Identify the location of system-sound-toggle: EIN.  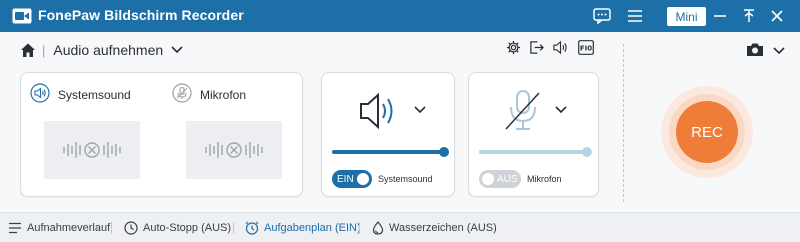
(352, 179).